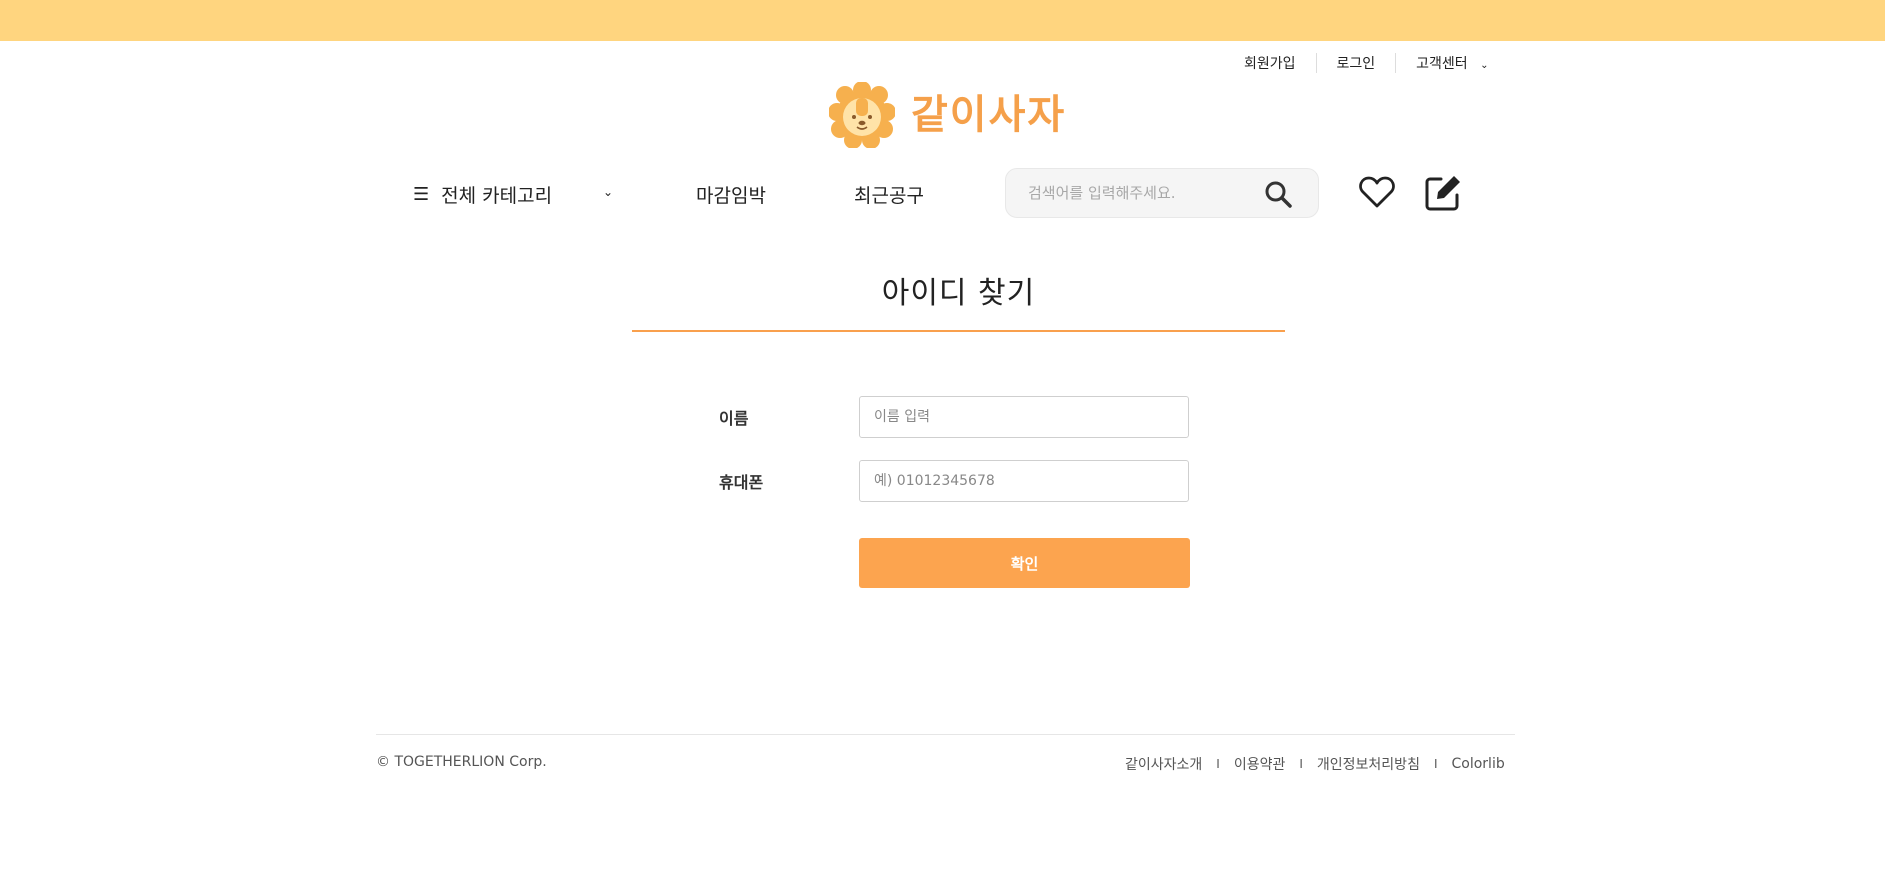 This screenshot has height=895, width=1885. I want to click on footer-links: 같이사자소개 I 이용약관 I 개인정보처리방침 I Colorlib, so click(1315, 764).